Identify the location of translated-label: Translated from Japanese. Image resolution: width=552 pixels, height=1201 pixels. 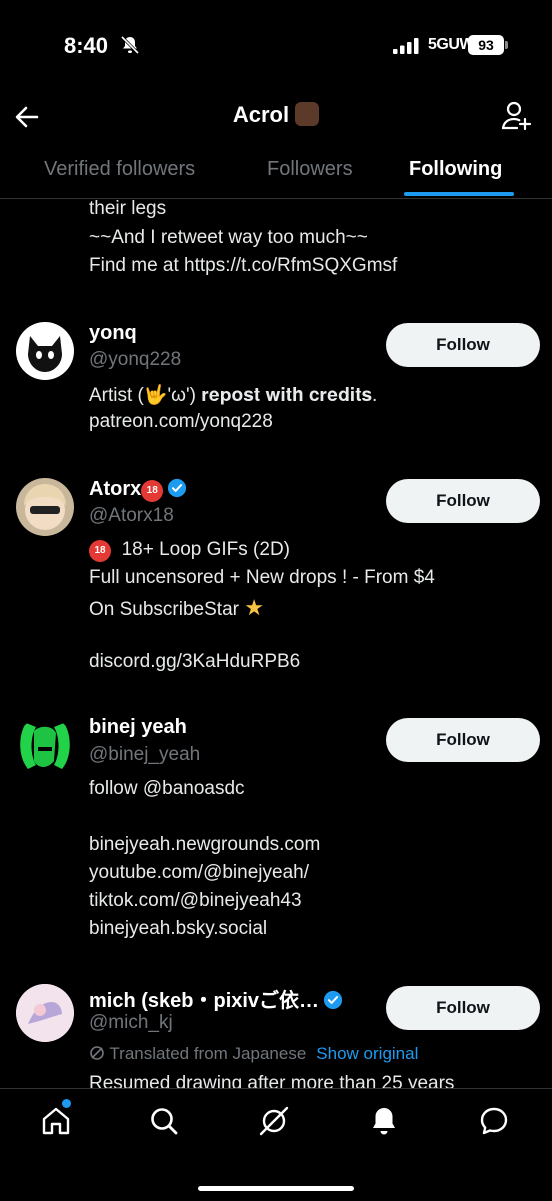
(208, 1053).